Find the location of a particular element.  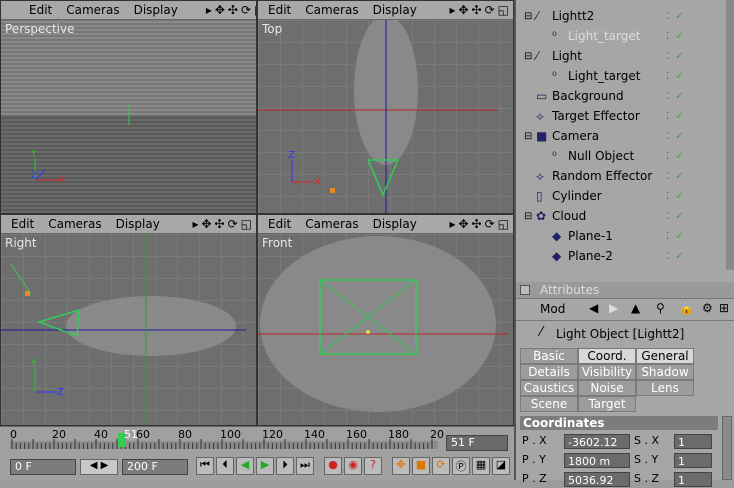

lock-icon: 🔒 is located at coordinates (686, 308).